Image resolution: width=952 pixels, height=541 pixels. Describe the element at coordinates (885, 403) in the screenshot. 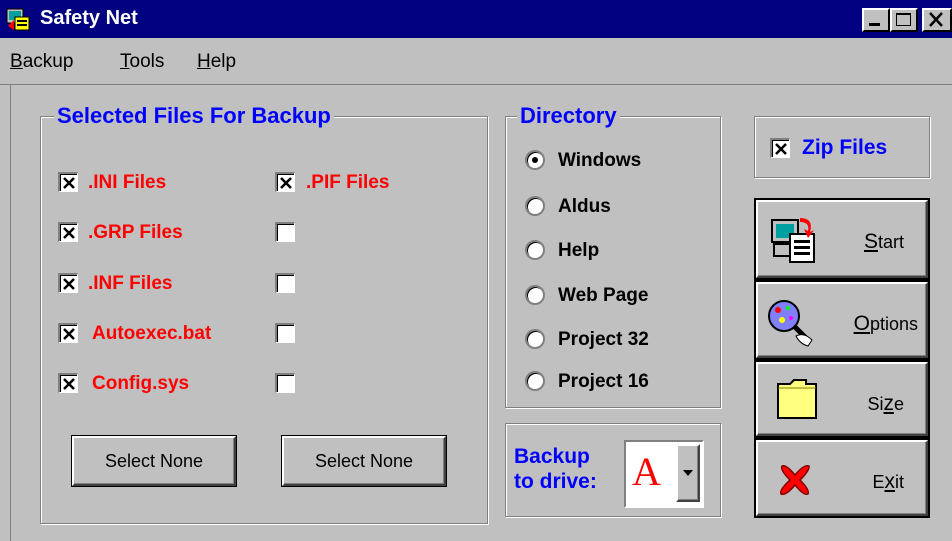

I see `size-label: Size` at that location.